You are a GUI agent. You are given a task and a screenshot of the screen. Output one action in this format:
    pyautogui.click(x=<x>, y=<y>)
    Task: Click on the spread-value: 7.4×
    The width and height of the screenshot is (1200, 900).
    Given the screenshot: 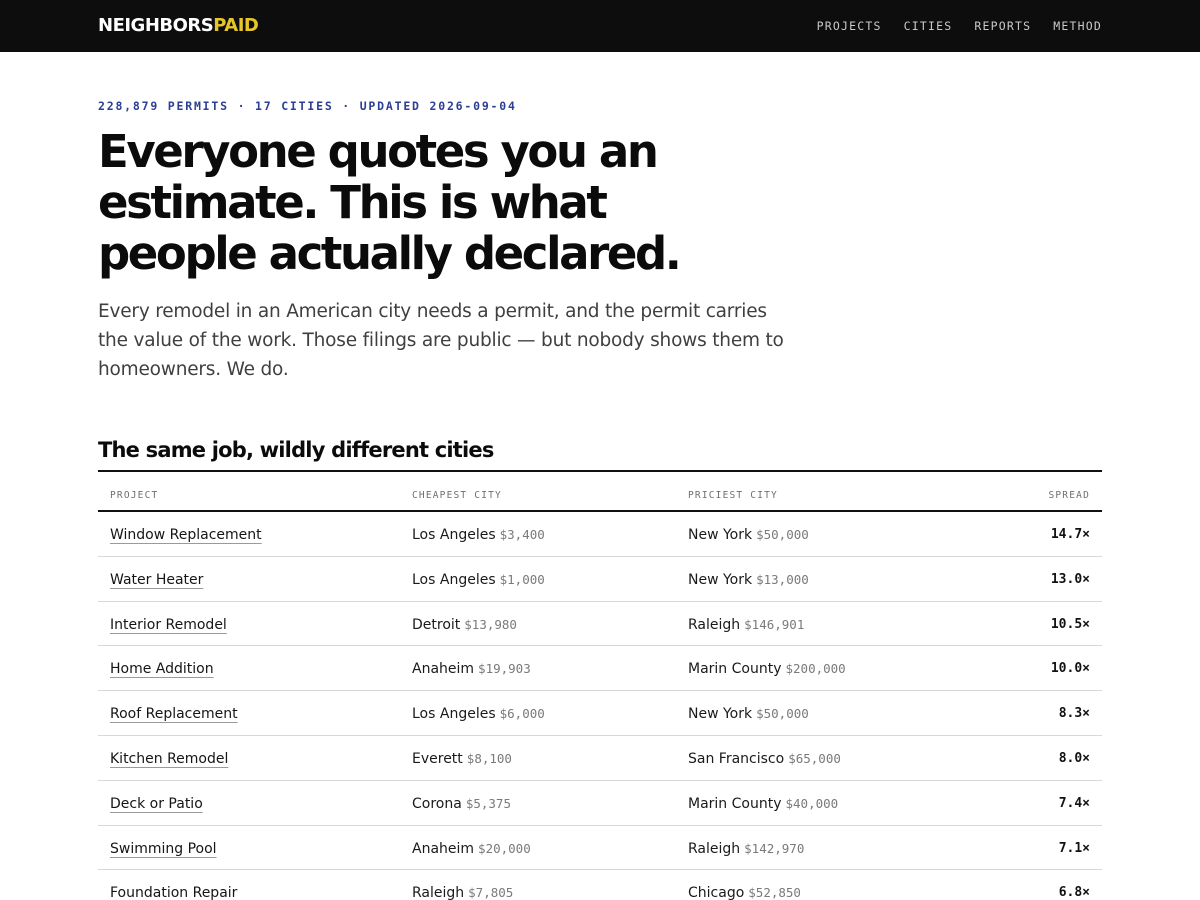 What is the action you would take?
    pyautogui.click(x=1074, y=803)
    